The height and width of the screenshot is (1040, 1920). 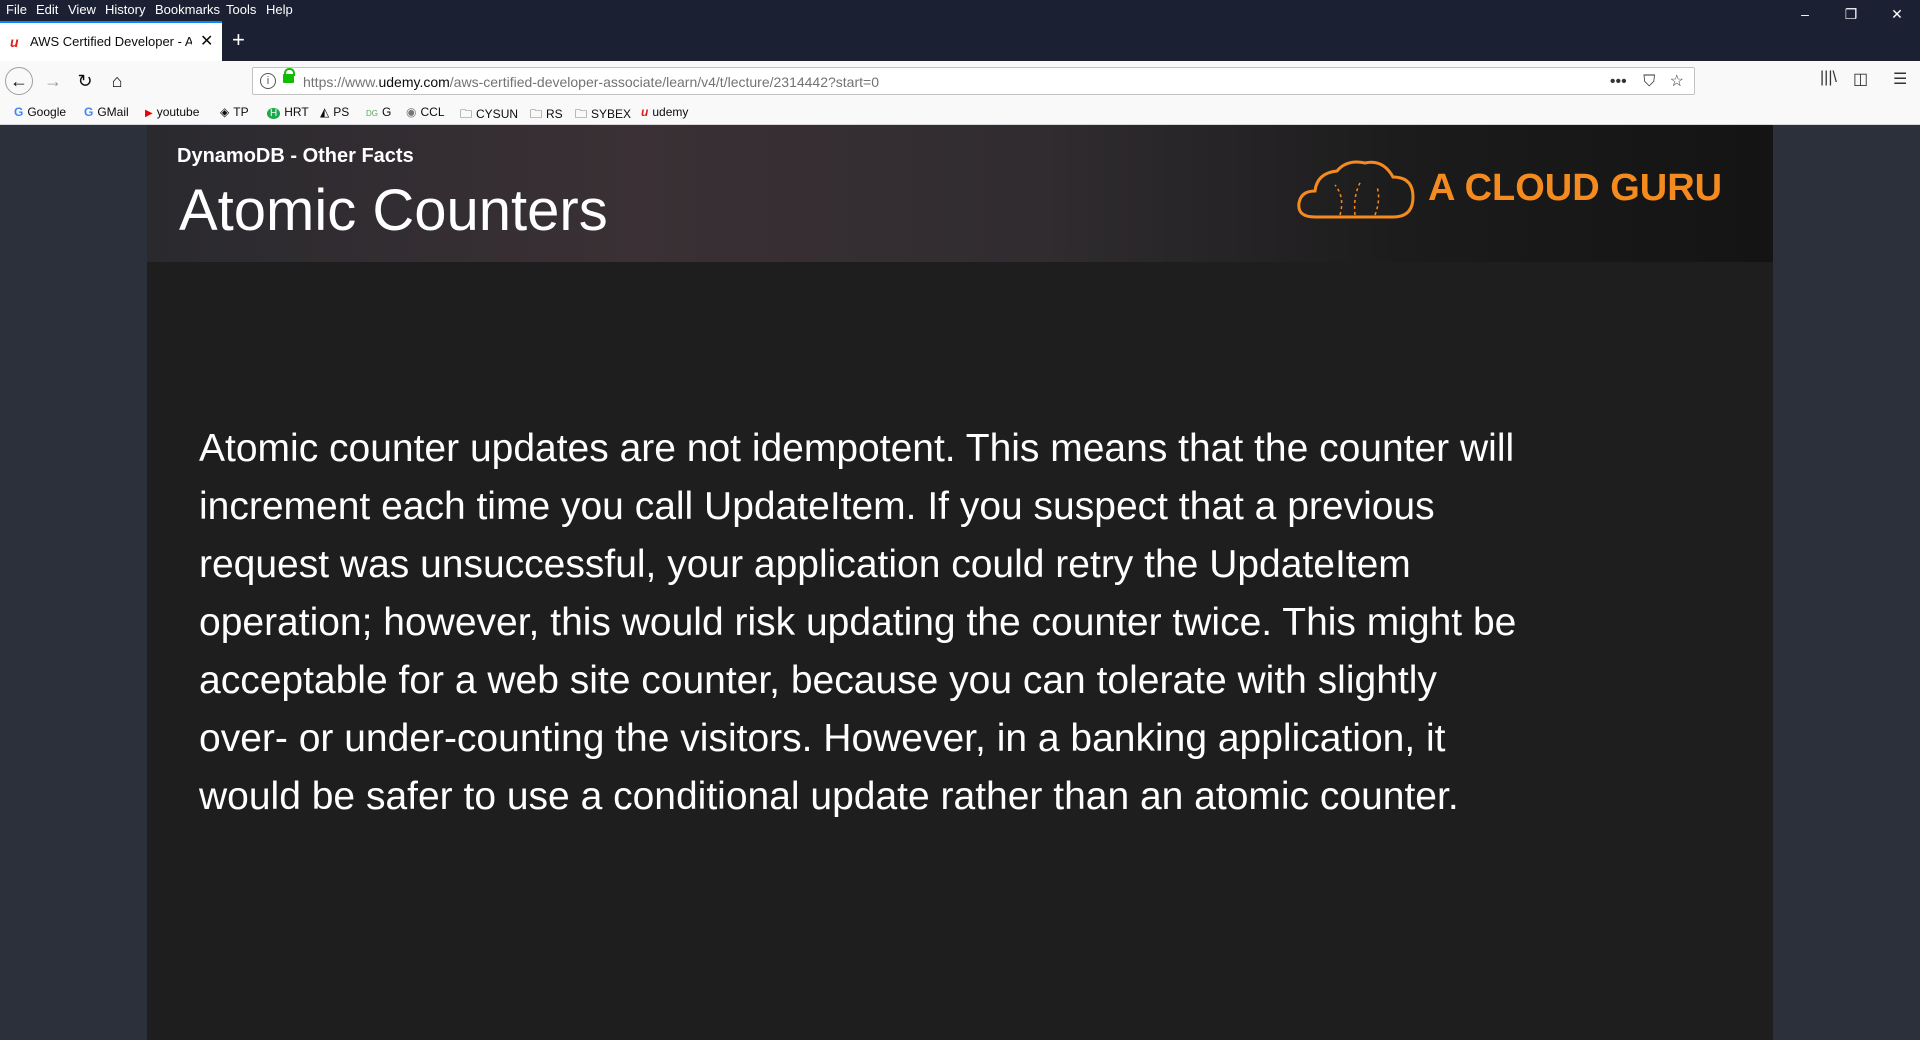 What do you see at coordinates (1900, 79) in the screenshot?
I see `hamburger-menu-icon: ☰` at bounding box center [1900, 79].